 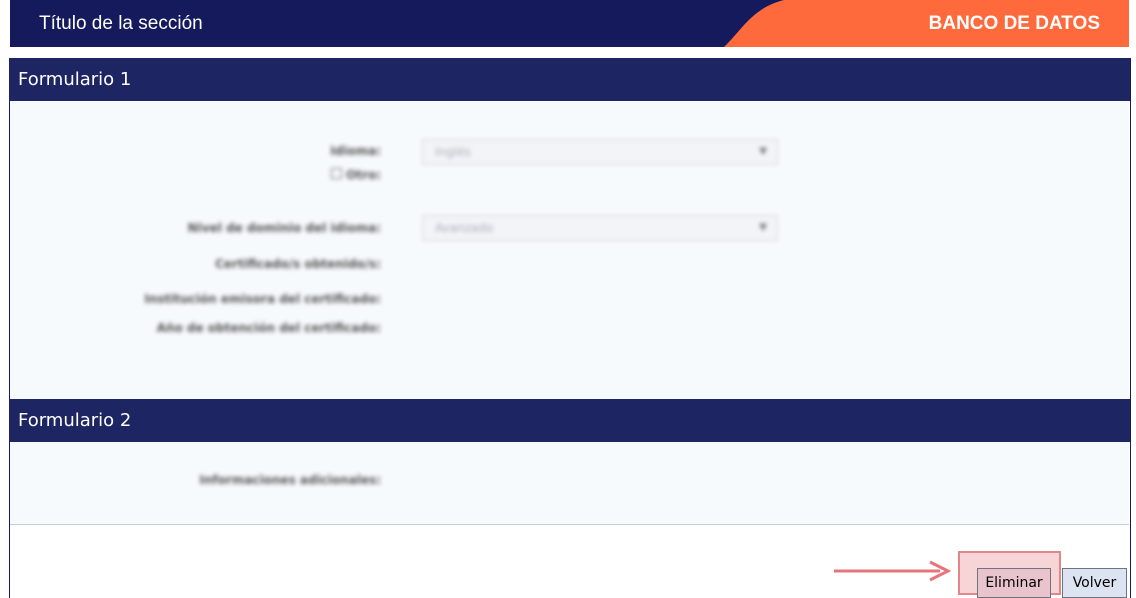 What do you see at coordinates (600, 228) in the screenshot?
I see `level-select: Avanzado ▼` at bounding box center [600, 228].